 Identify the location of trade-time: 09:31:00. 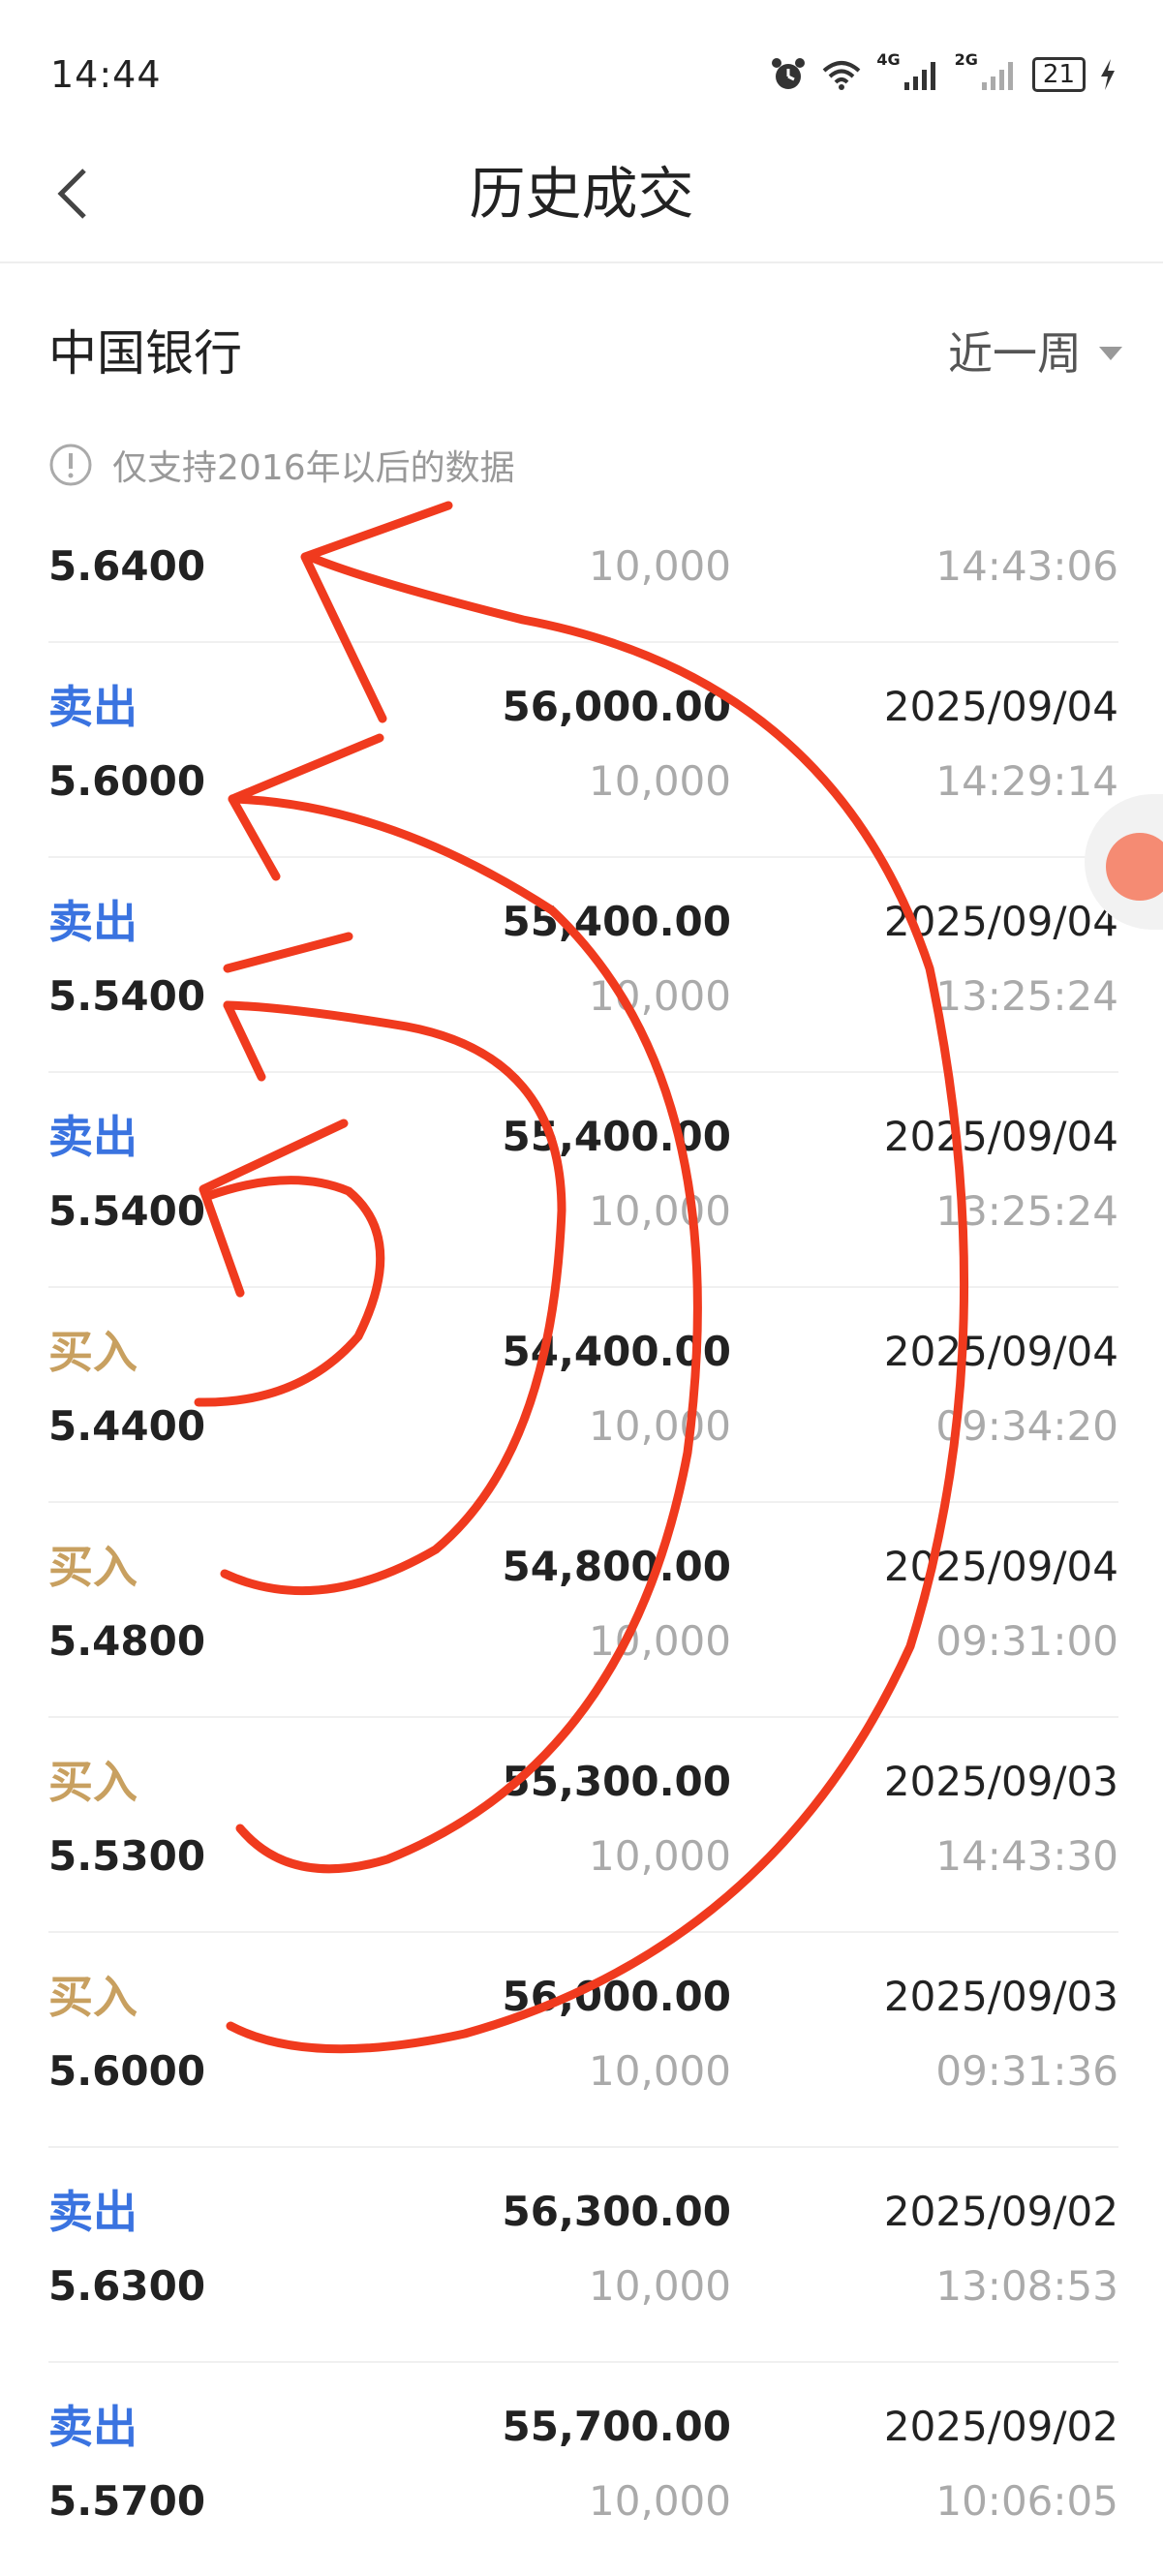
(1026, 1641).